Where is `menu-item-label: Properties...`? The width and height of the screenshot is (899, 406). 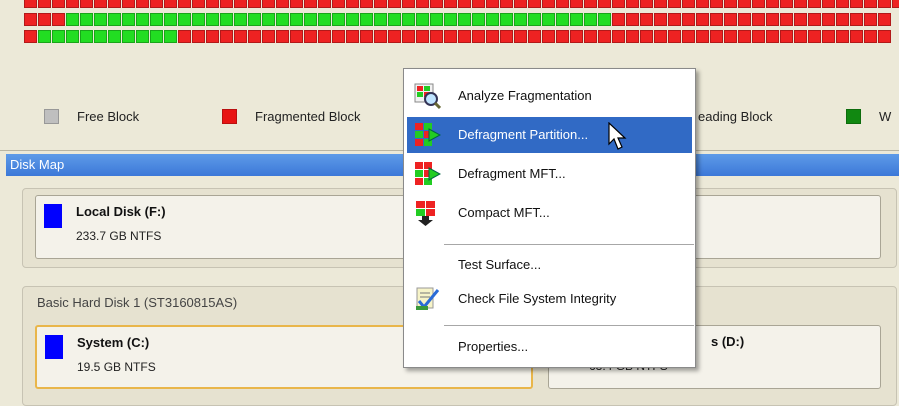
menu-item-label: Properties... is located at coordinates (493, 346).